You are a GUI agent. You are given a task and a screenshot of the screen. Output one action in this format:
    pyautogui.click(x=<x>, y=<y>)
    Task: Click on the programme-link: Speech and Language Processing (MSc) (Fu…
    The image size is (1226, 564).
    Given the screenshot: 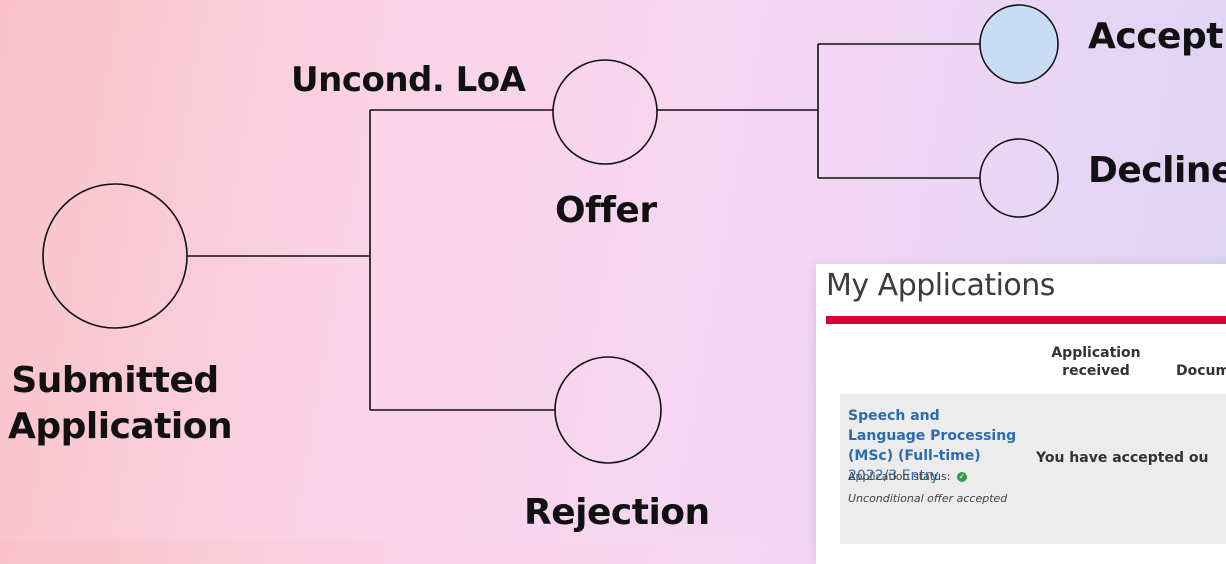 What is the action you would take?
    pyautogui.click(x=932, y=436)
    